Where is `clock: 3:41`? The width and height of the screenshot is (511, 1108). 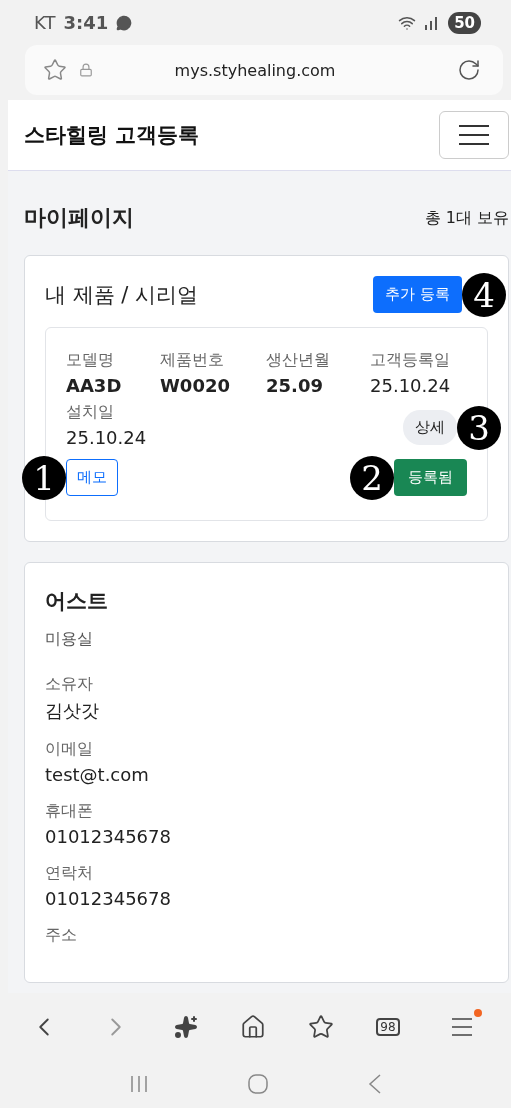 clock: 3:41 is located at coordinates (86, 22).